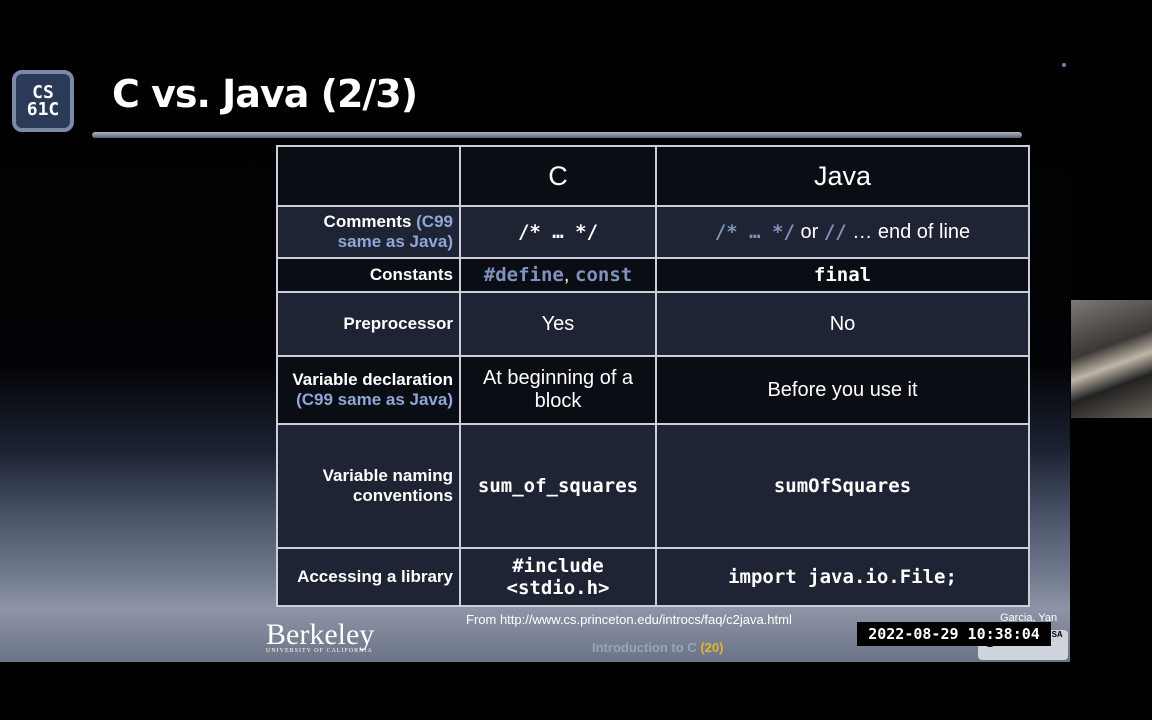 The height and width of the screenshot is (720, 1152). Describe the element at coordinates (842, 275) in the screenshot. I see `cell-java: final` at that location.